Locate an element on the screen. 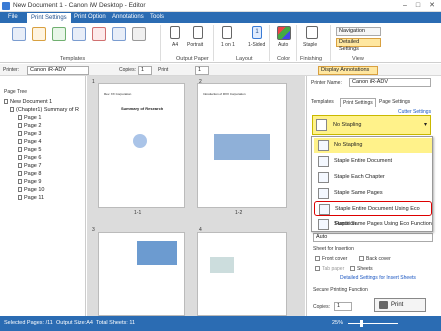  display-annotations-button: Display Annotations is located at coordinates (348, 70).